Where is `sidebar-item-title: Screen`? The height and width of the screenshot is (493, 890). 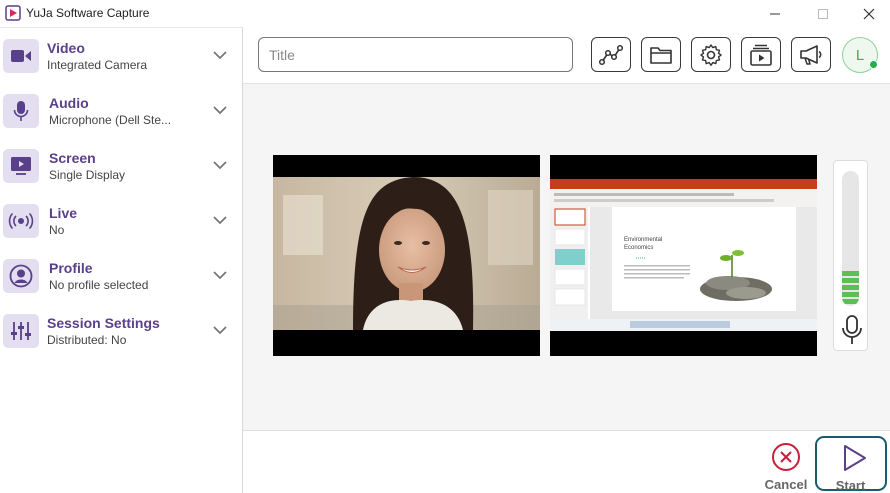
sidebar-item-title: Screen is located at coordinates (72, 158).